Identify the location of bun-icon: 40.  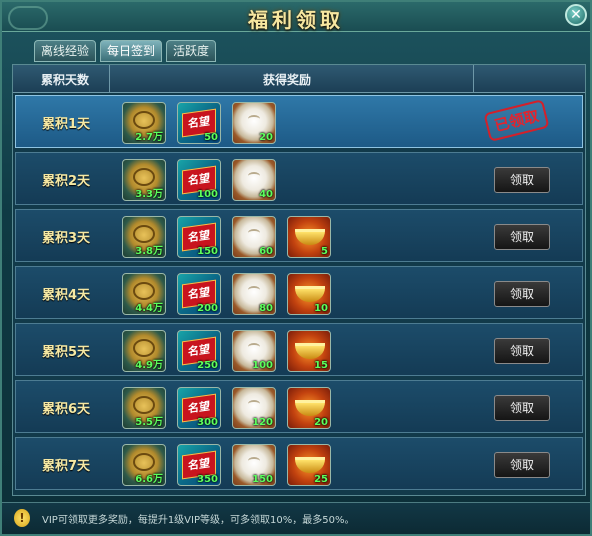
(254, 180).